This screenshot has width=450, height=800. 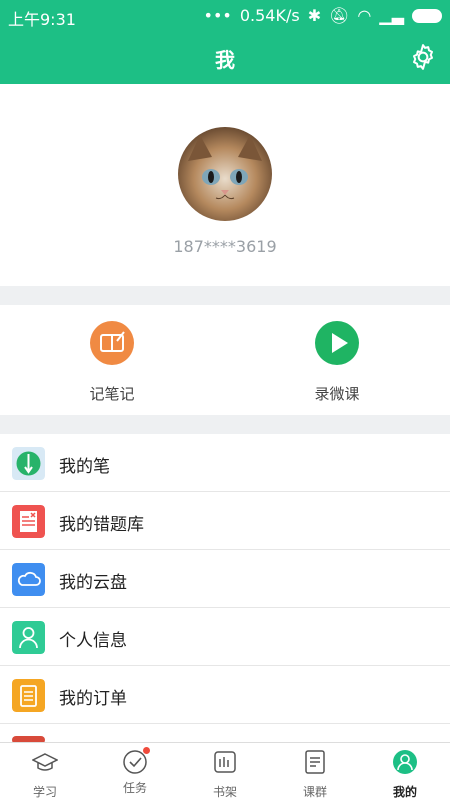 I want to click on kitten-avatar-image, so click(x=225, y=174).